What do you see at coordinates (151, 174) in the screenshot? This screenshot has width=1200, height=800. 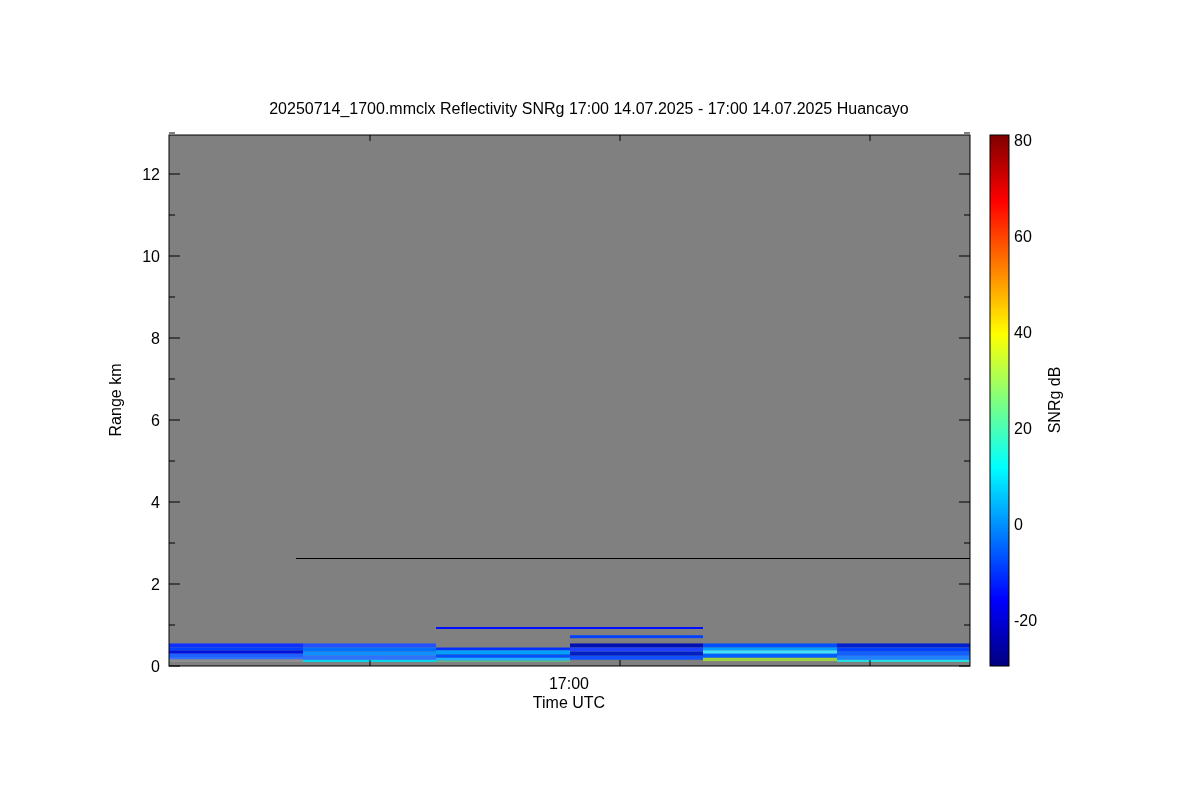 I see `y-tick-label: 12` at bounding box center [151, 174].